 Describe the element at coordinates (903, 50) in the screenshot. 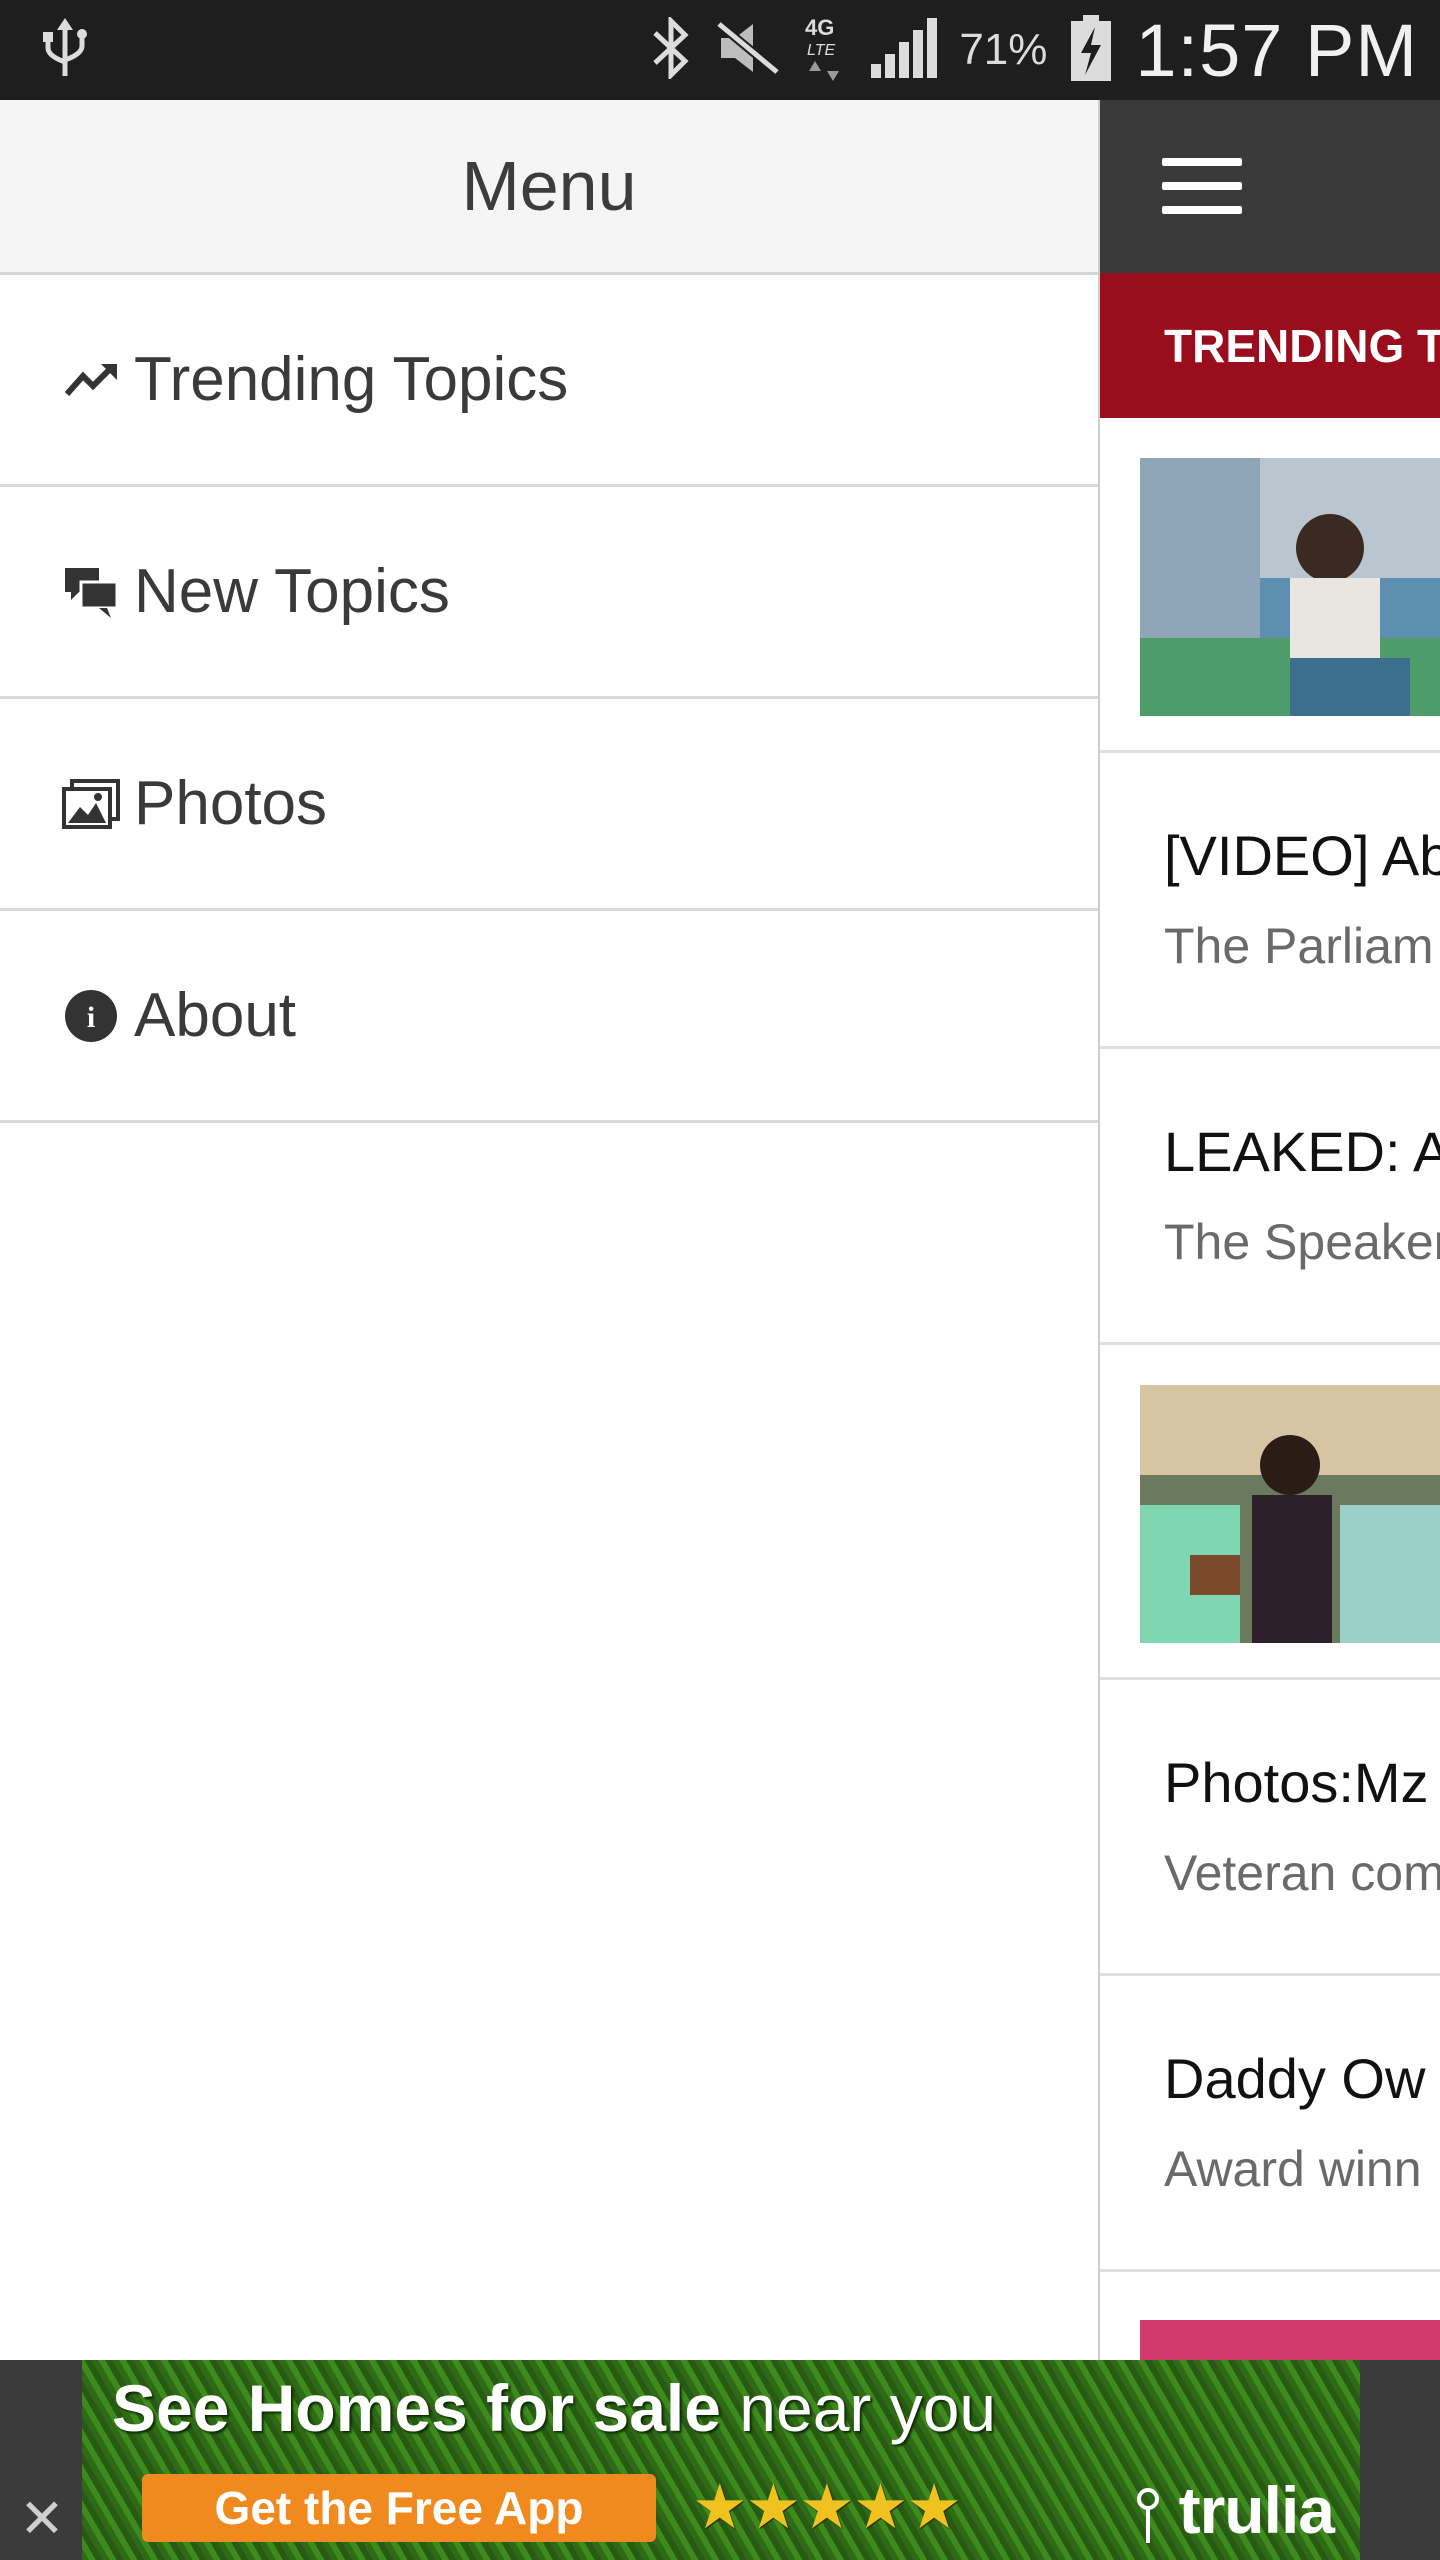

I see `signal-icon` at that location.